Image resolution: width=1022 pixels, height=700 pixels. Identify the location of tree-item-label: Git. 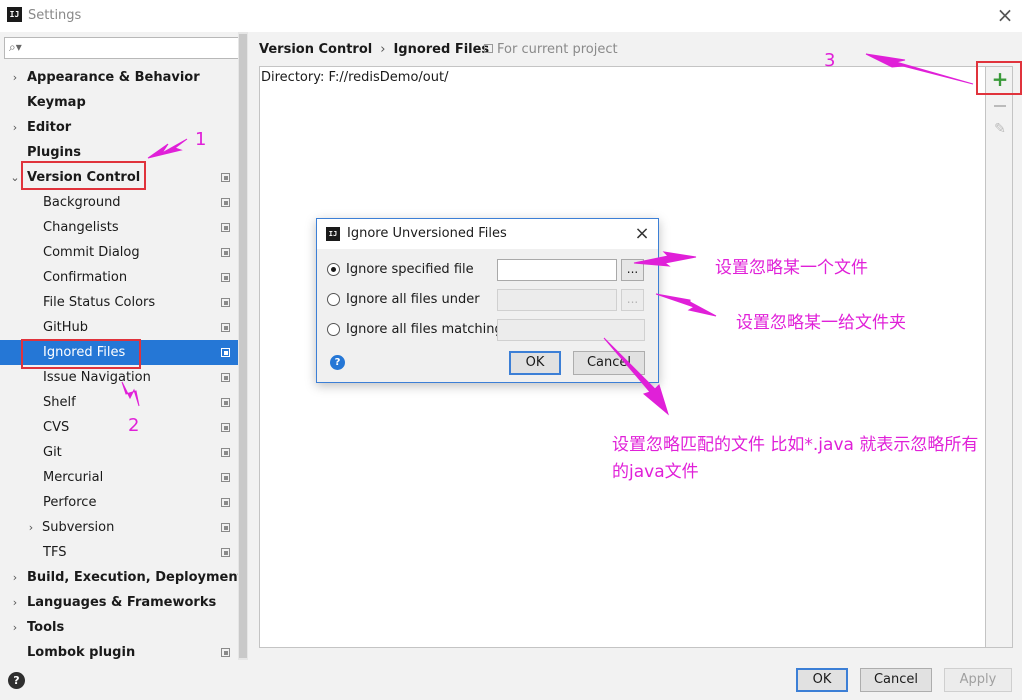
(52, 452).